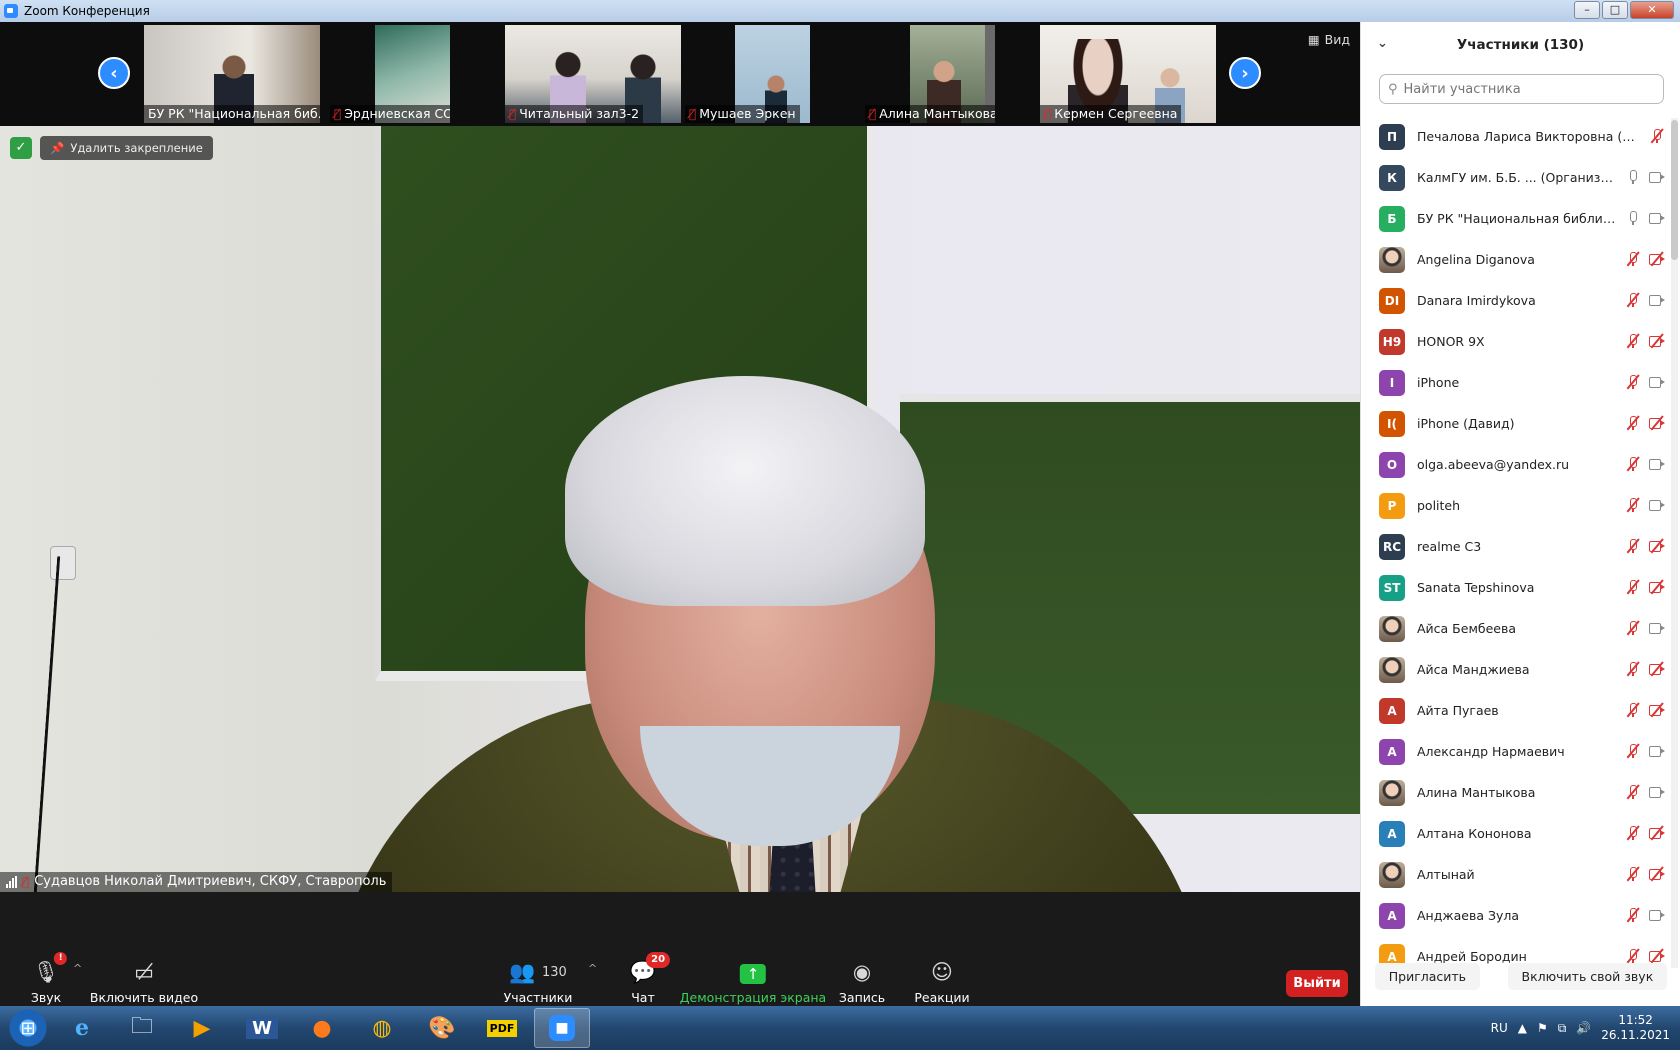  I want to click on chat-button: 💬 20 Чат, so click(650, 978).